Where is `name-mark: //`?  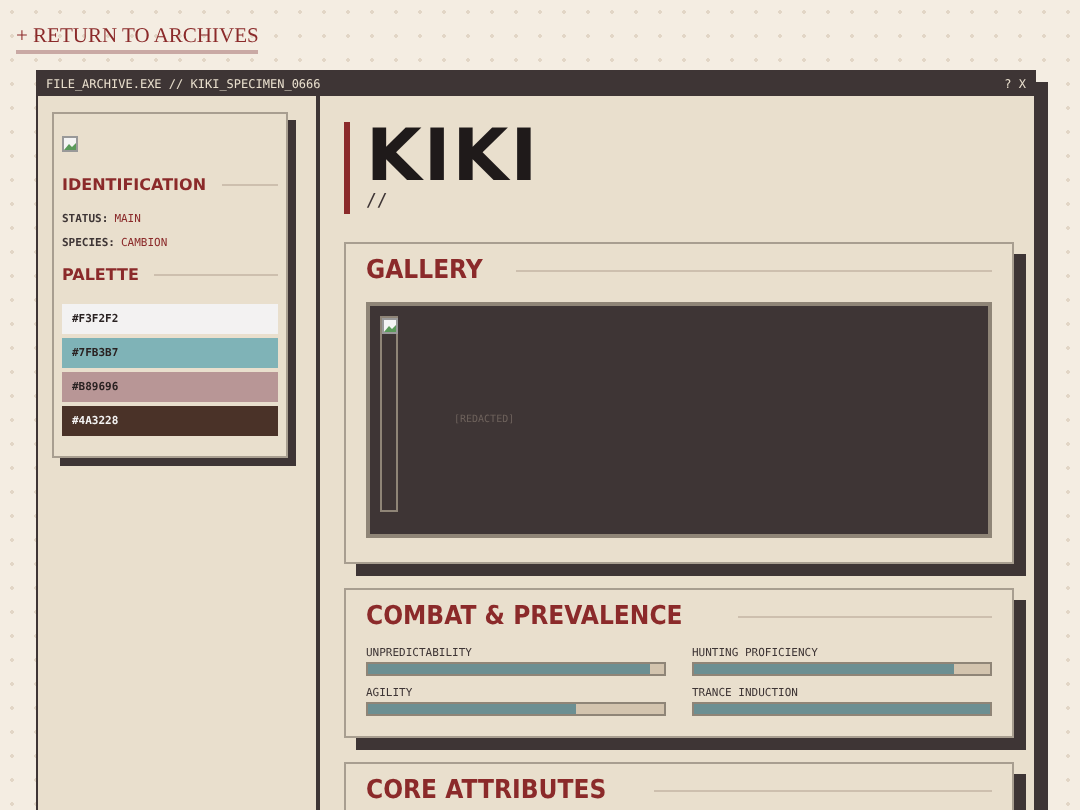 name-mark: // is located at coordinates (377, 202).